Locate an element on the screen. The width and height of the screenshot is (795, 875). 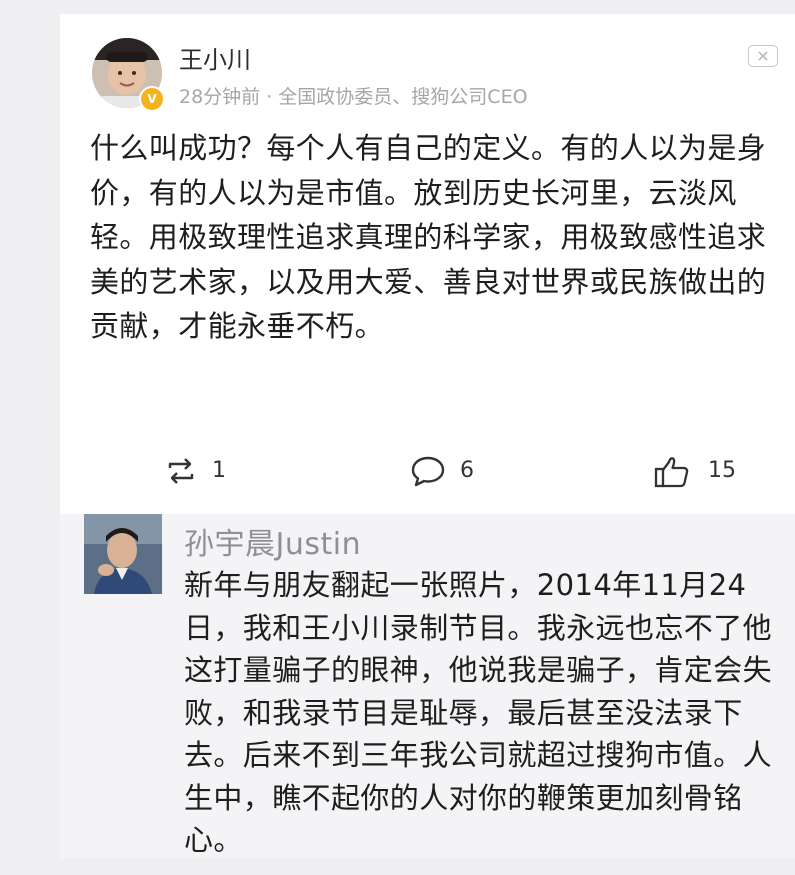
reply-author-name: 孙宇晨Justin is located at coordinates (272, 541).